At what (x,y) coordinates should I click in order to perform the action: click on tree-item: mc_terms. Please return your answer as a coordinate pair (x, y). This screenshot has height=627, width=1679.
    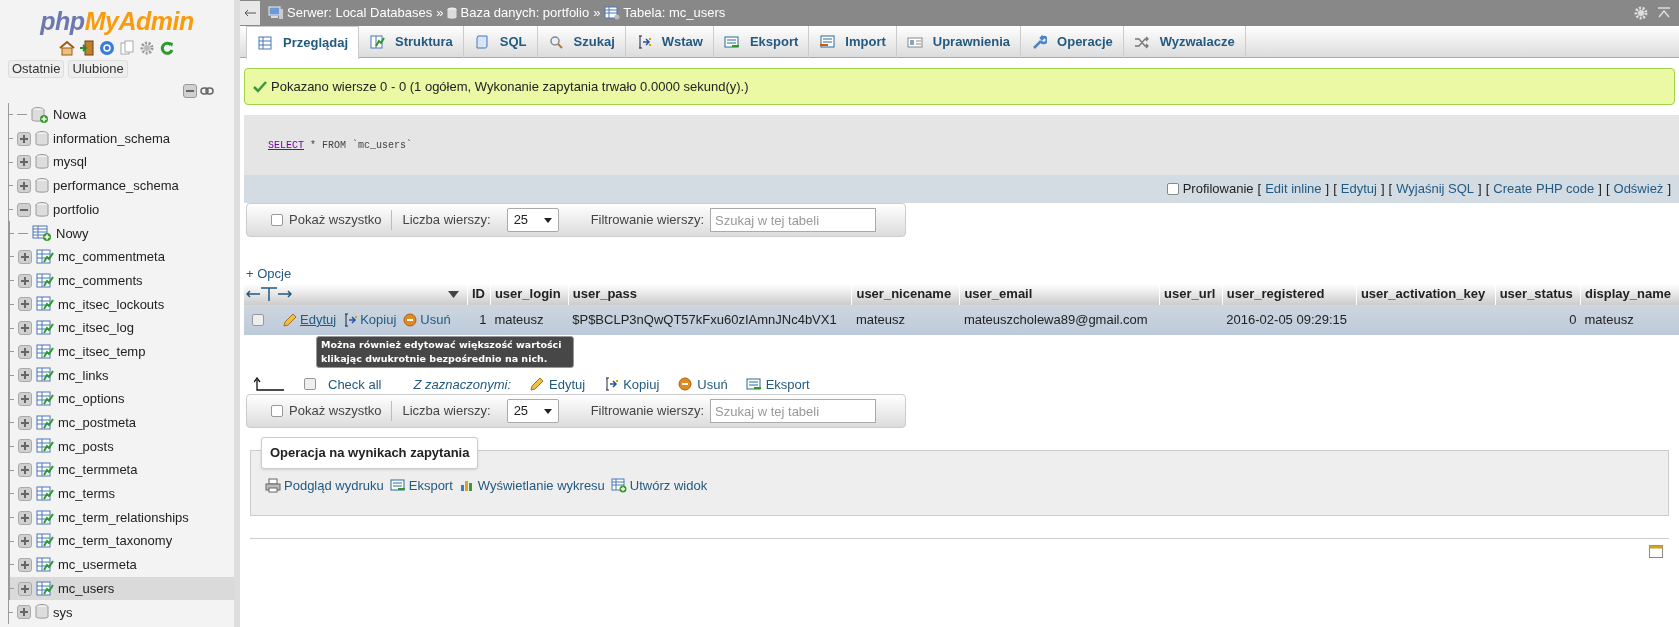
    Looking at the image, I should click on (87, 494).